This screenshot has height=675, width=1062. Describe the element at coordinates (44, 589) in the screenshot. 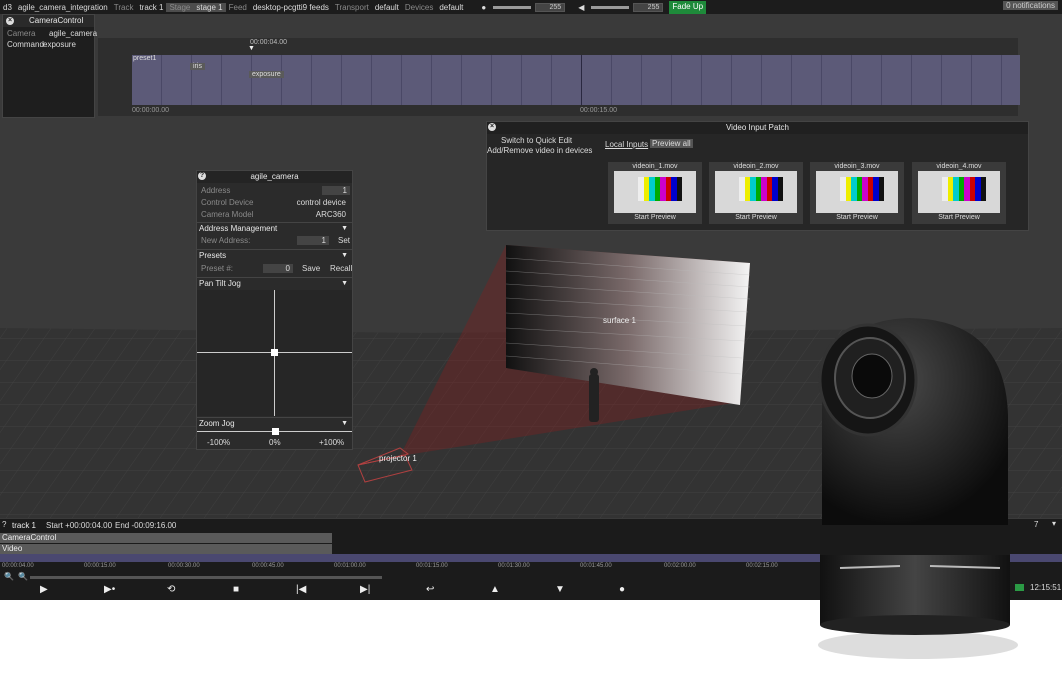

I see `play-icon: ▶` at that location.